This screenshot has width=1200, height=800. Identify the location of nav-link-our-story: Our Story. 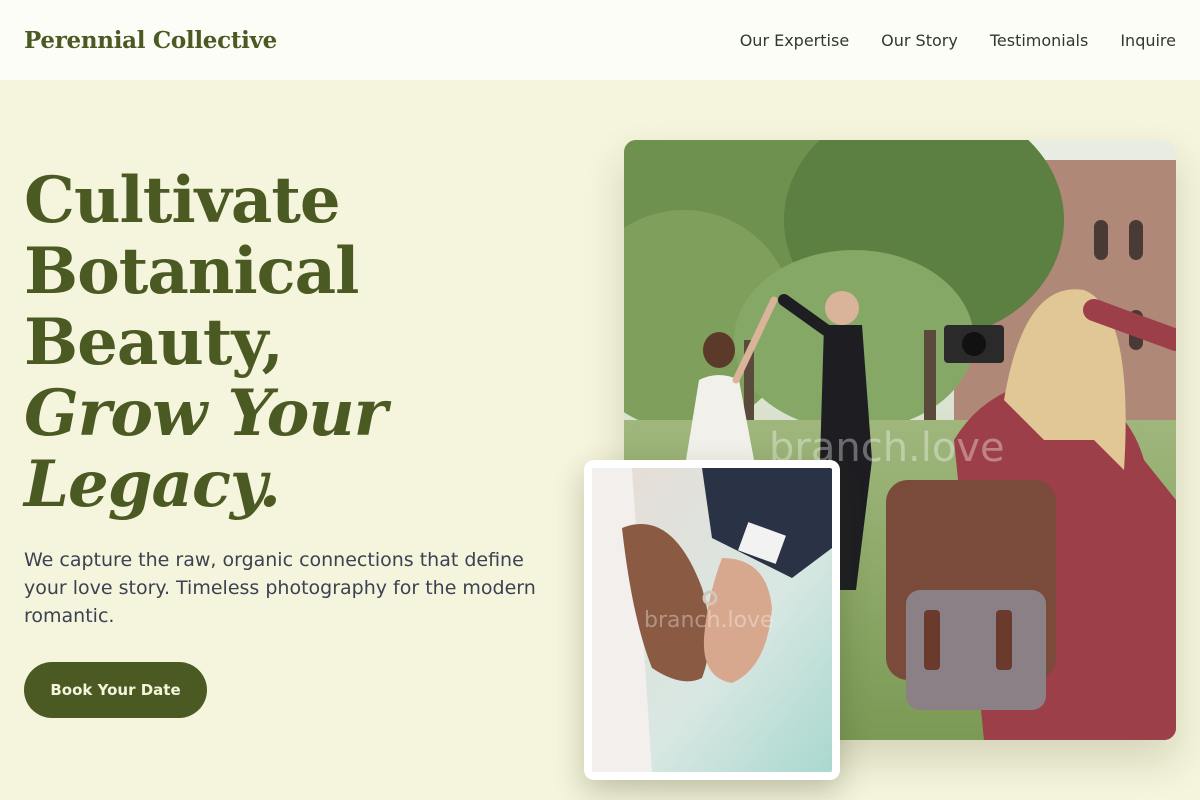
(919, 40).